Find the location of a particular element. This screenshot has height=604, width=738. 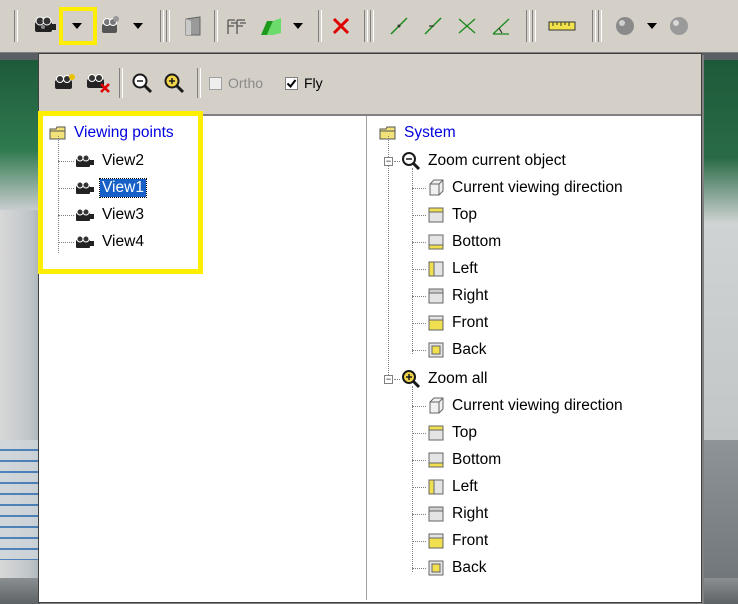

delete-viewing-point-button is located at coordinates (98, 83).